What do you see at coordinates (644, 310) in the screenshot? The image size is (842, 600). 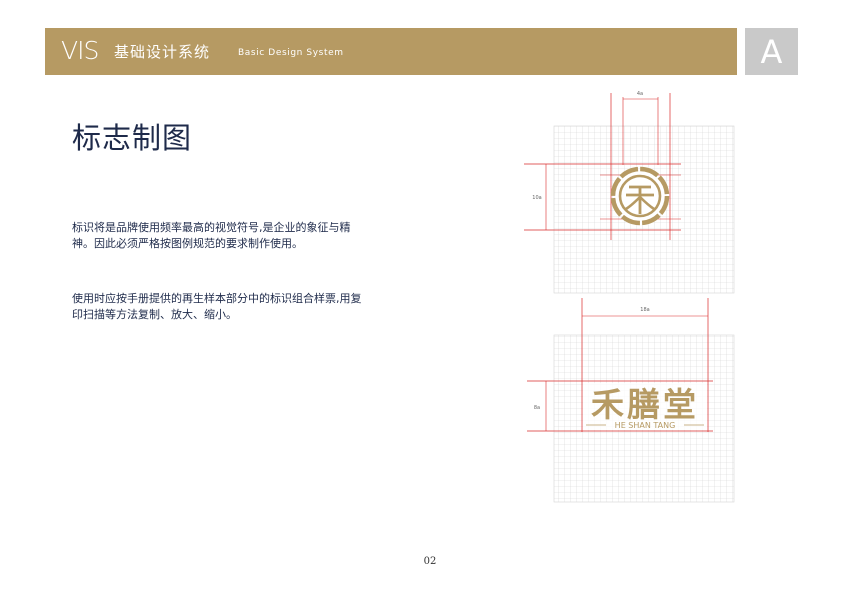 I see `wordmark-top-dimension-label: 18a` at bounding box center [644, 310].